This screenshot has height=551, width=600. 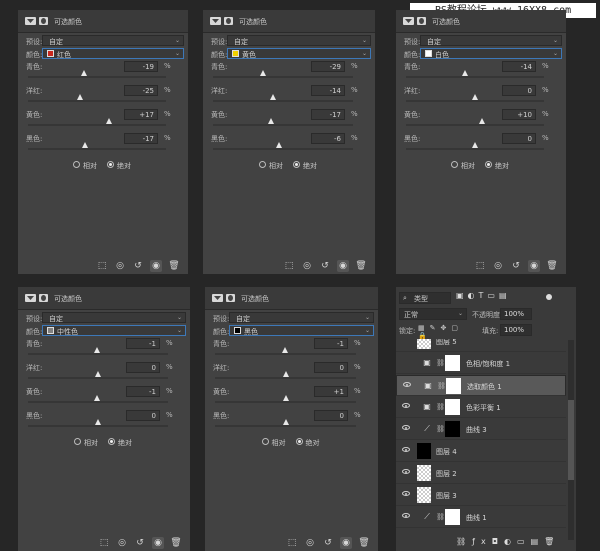 I want to click on black-input: -6, so click(x=328, y=138).